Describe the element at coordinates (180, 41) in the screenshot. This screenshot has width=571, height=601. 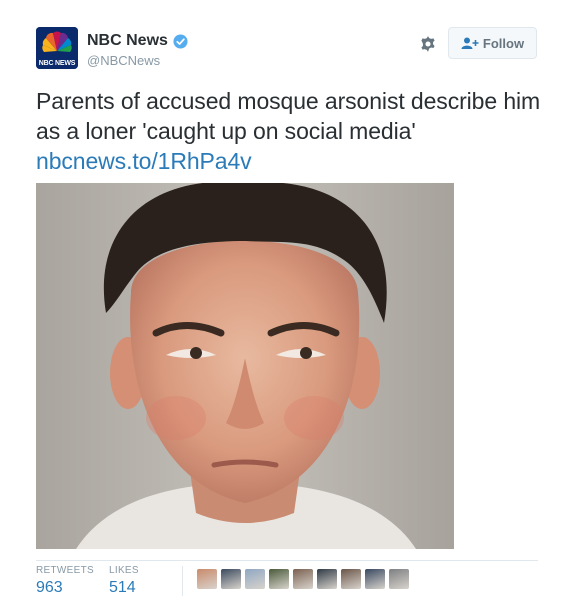
I see `verified-badge-icon` at that location.